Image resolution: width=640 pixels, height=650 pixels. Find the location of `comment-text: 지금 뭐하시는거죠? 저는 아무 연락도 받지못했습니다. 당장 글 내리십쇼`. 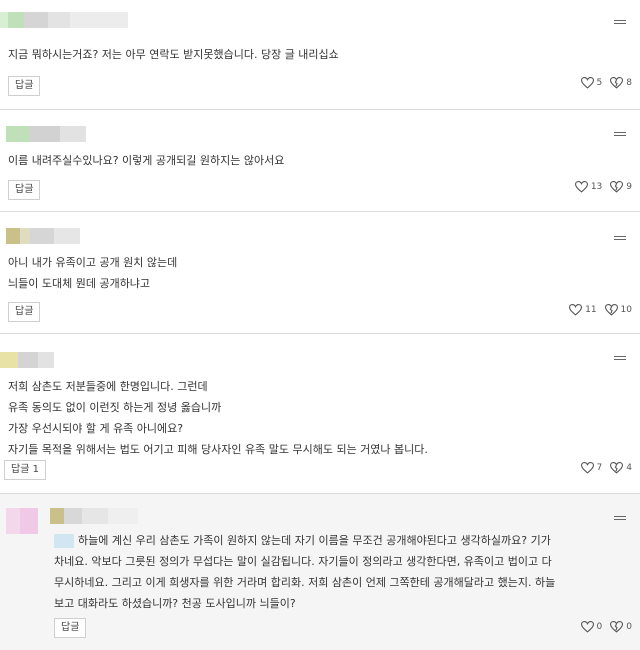

comment-text: 지금 뭐하시는거죠? 저는 아무 연락도 받지못했습니다. 당장 글 내리십쇼 is located at coordinates (173, 54).